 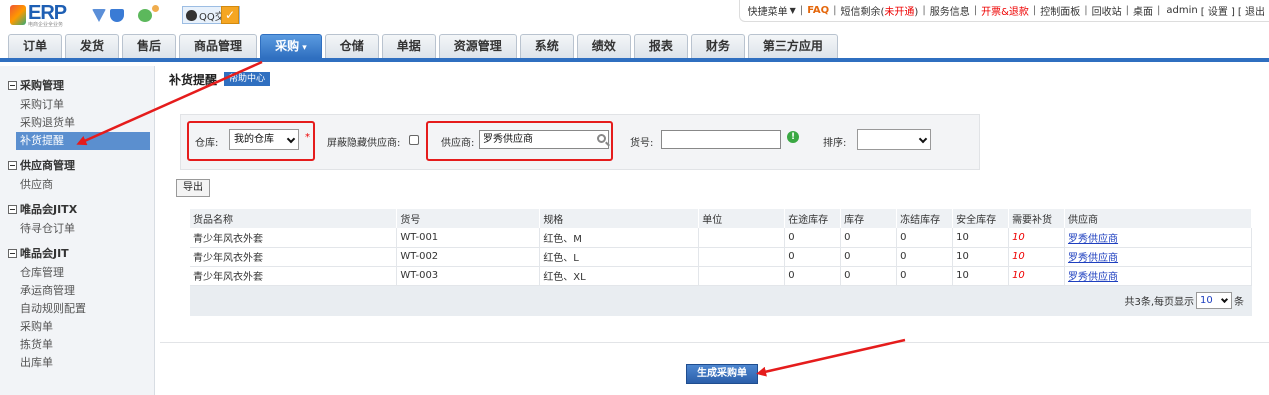 What do you see at coordinates (619, 257) in the screenshot?
I see `table-cell: 红色、L` at bounding box center [619, 257].